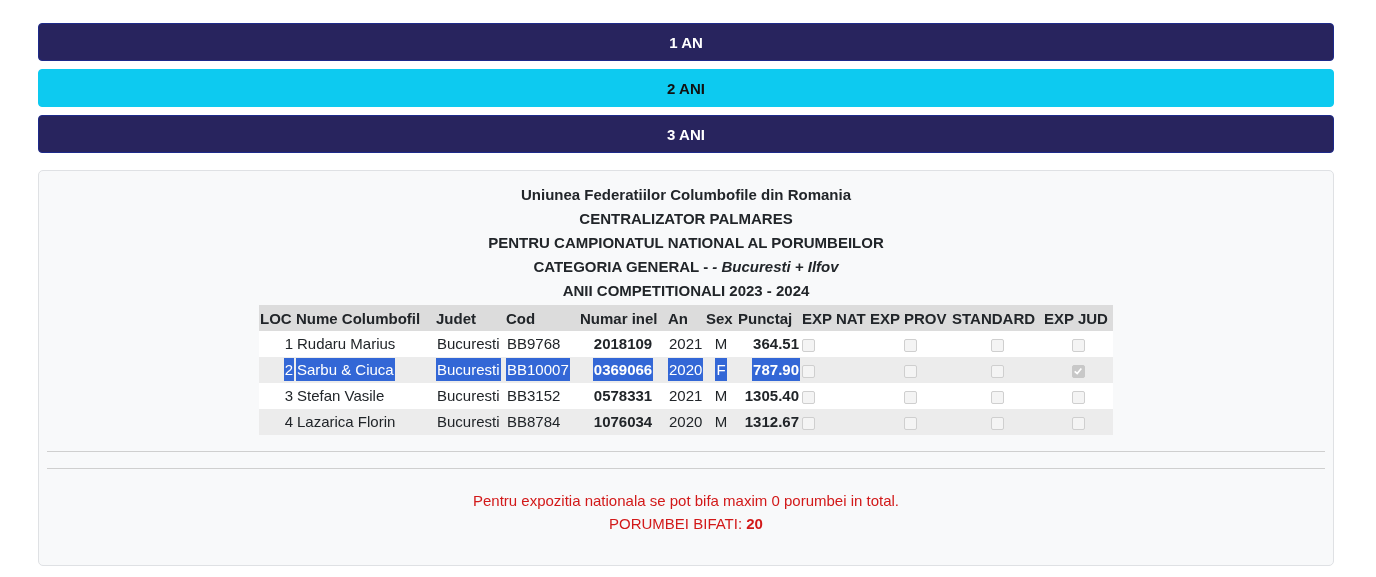  What do you see at coordinates (834, 318) in the screenshot?
I see `column-header: EXP NAT` at bounding box center [834, 318].